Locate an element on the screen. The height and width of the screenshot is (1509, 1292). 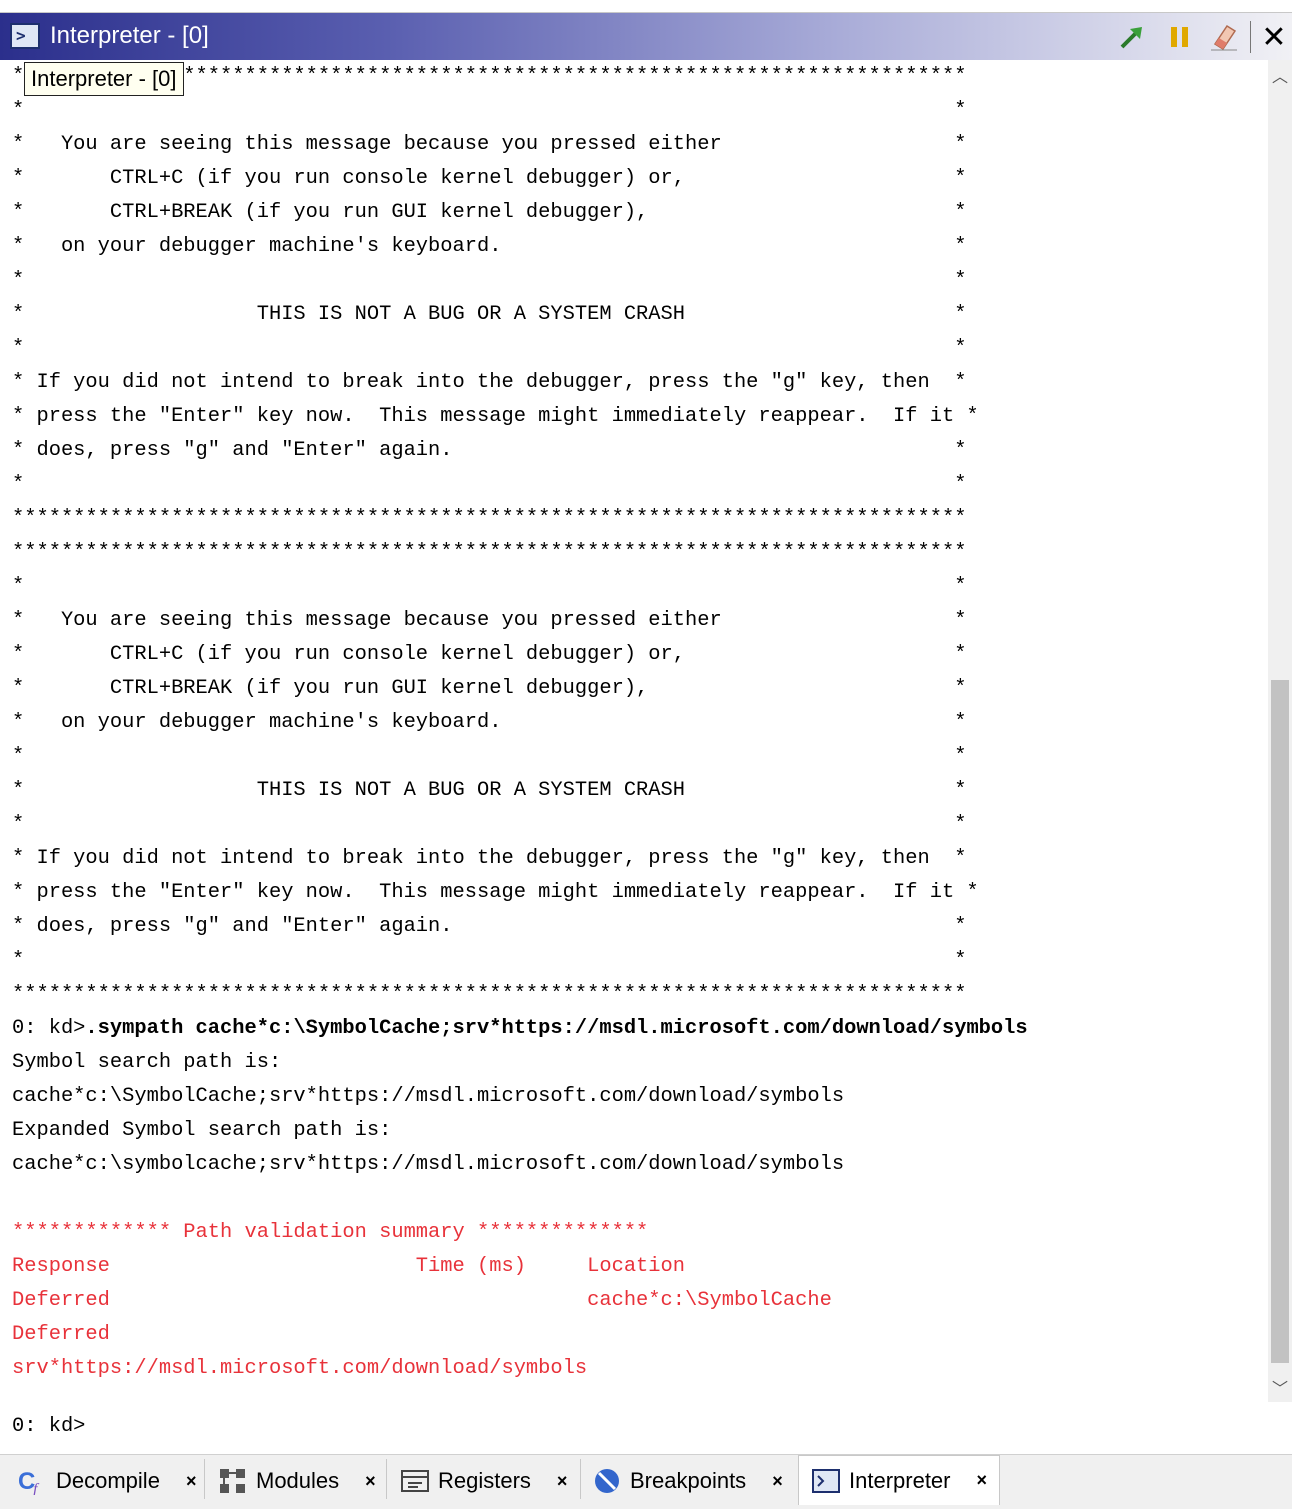
scroll-down-icon: ﹀ is located at coordinates (1280, 1387).